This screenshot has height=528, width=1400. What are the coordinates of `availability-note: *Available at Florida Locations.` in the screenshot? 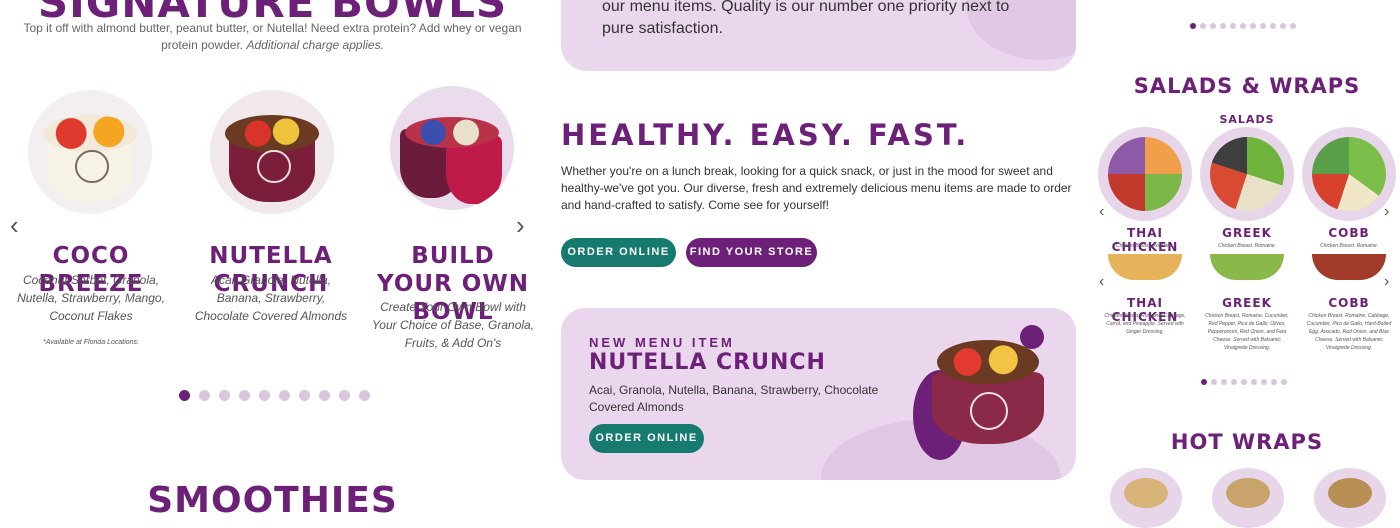 It's located at (91, 342).